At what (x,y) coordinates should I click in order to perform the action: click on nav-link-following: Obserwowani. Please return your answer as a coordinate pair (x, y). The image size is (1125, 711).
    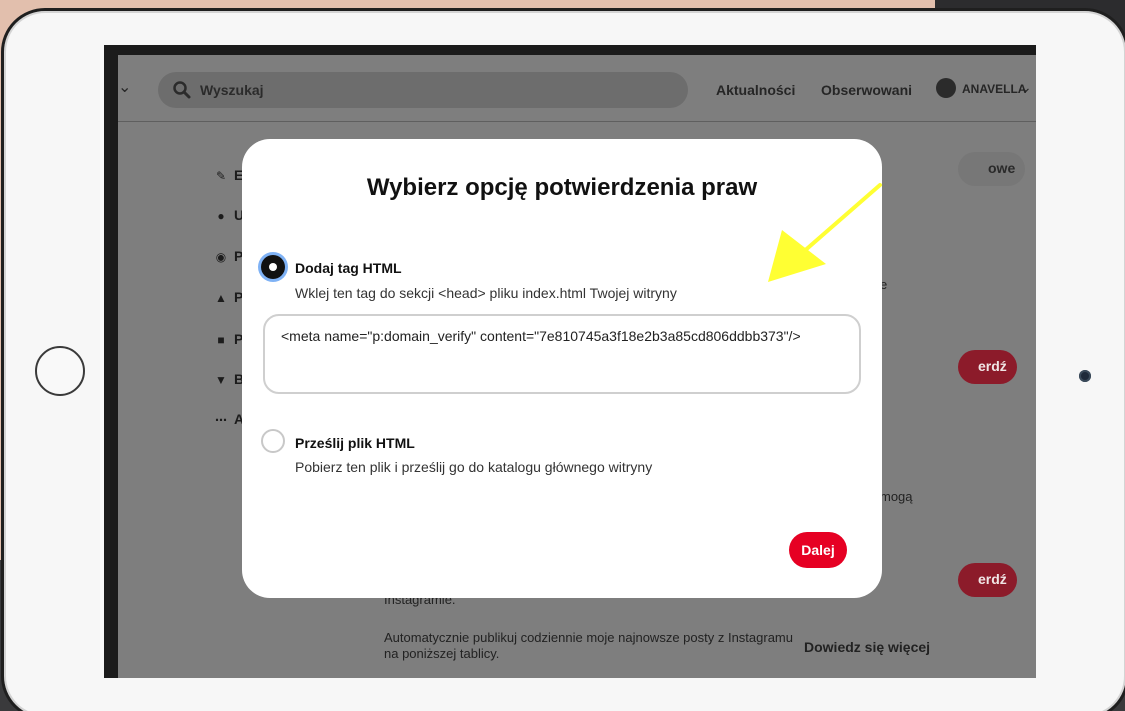
    Looking at the image, I should click on (866, 90).